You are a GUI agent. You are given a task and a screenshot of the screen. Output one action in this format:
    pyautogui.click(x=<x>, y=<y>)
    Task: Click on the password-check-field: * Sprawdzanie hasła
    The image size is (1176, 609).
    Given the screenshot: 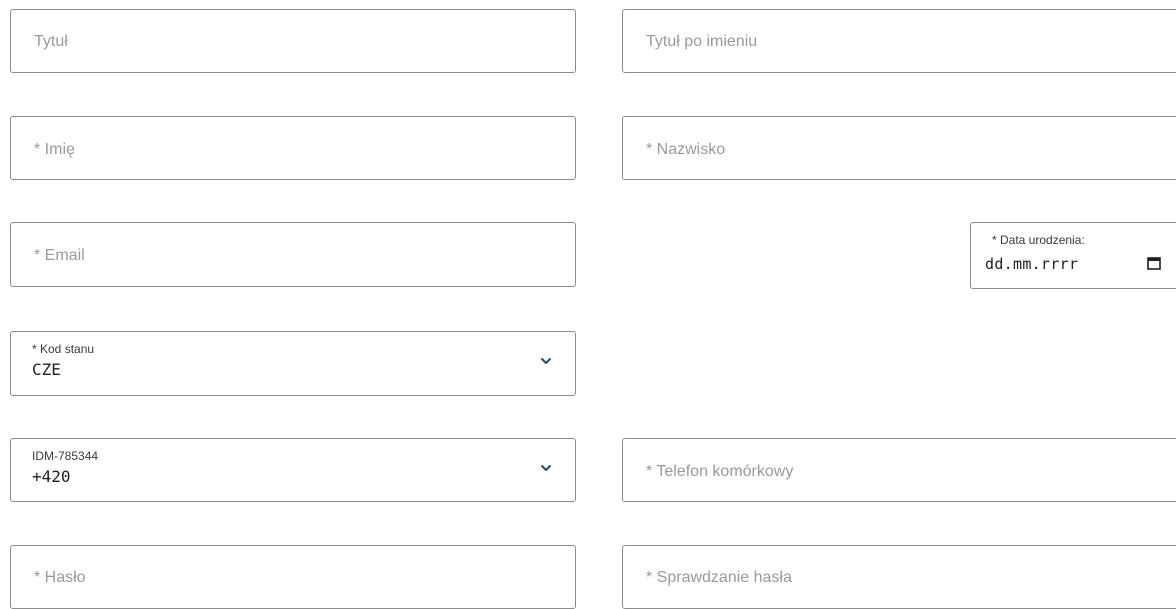 What is the action you would take?
    pyautogui.click(x=899, y=577)
    